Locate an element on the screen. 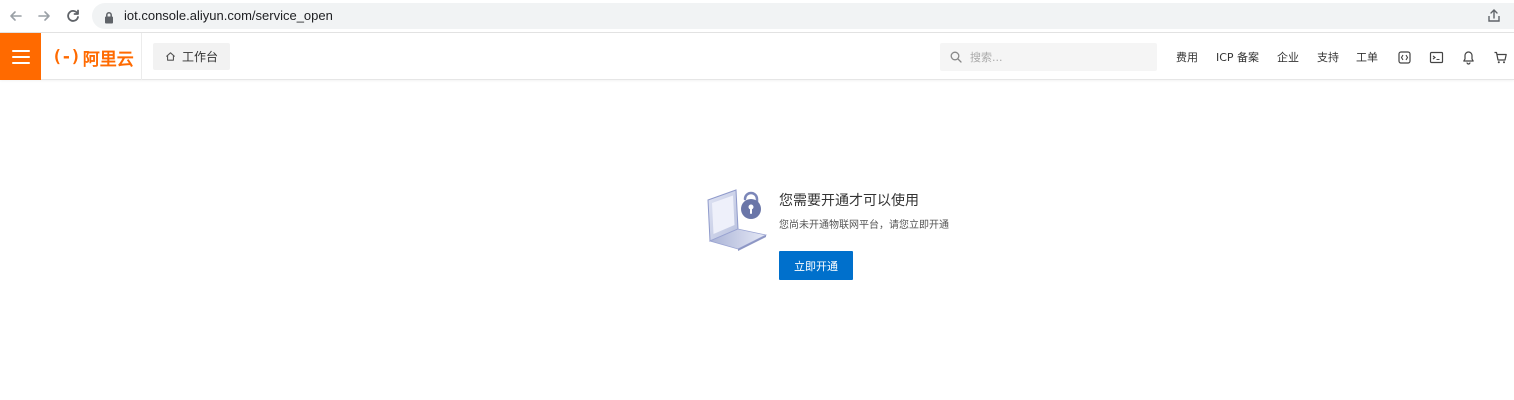 The image size is (1514, 400). arrow-right-icon is located at coordinates (44, 16).